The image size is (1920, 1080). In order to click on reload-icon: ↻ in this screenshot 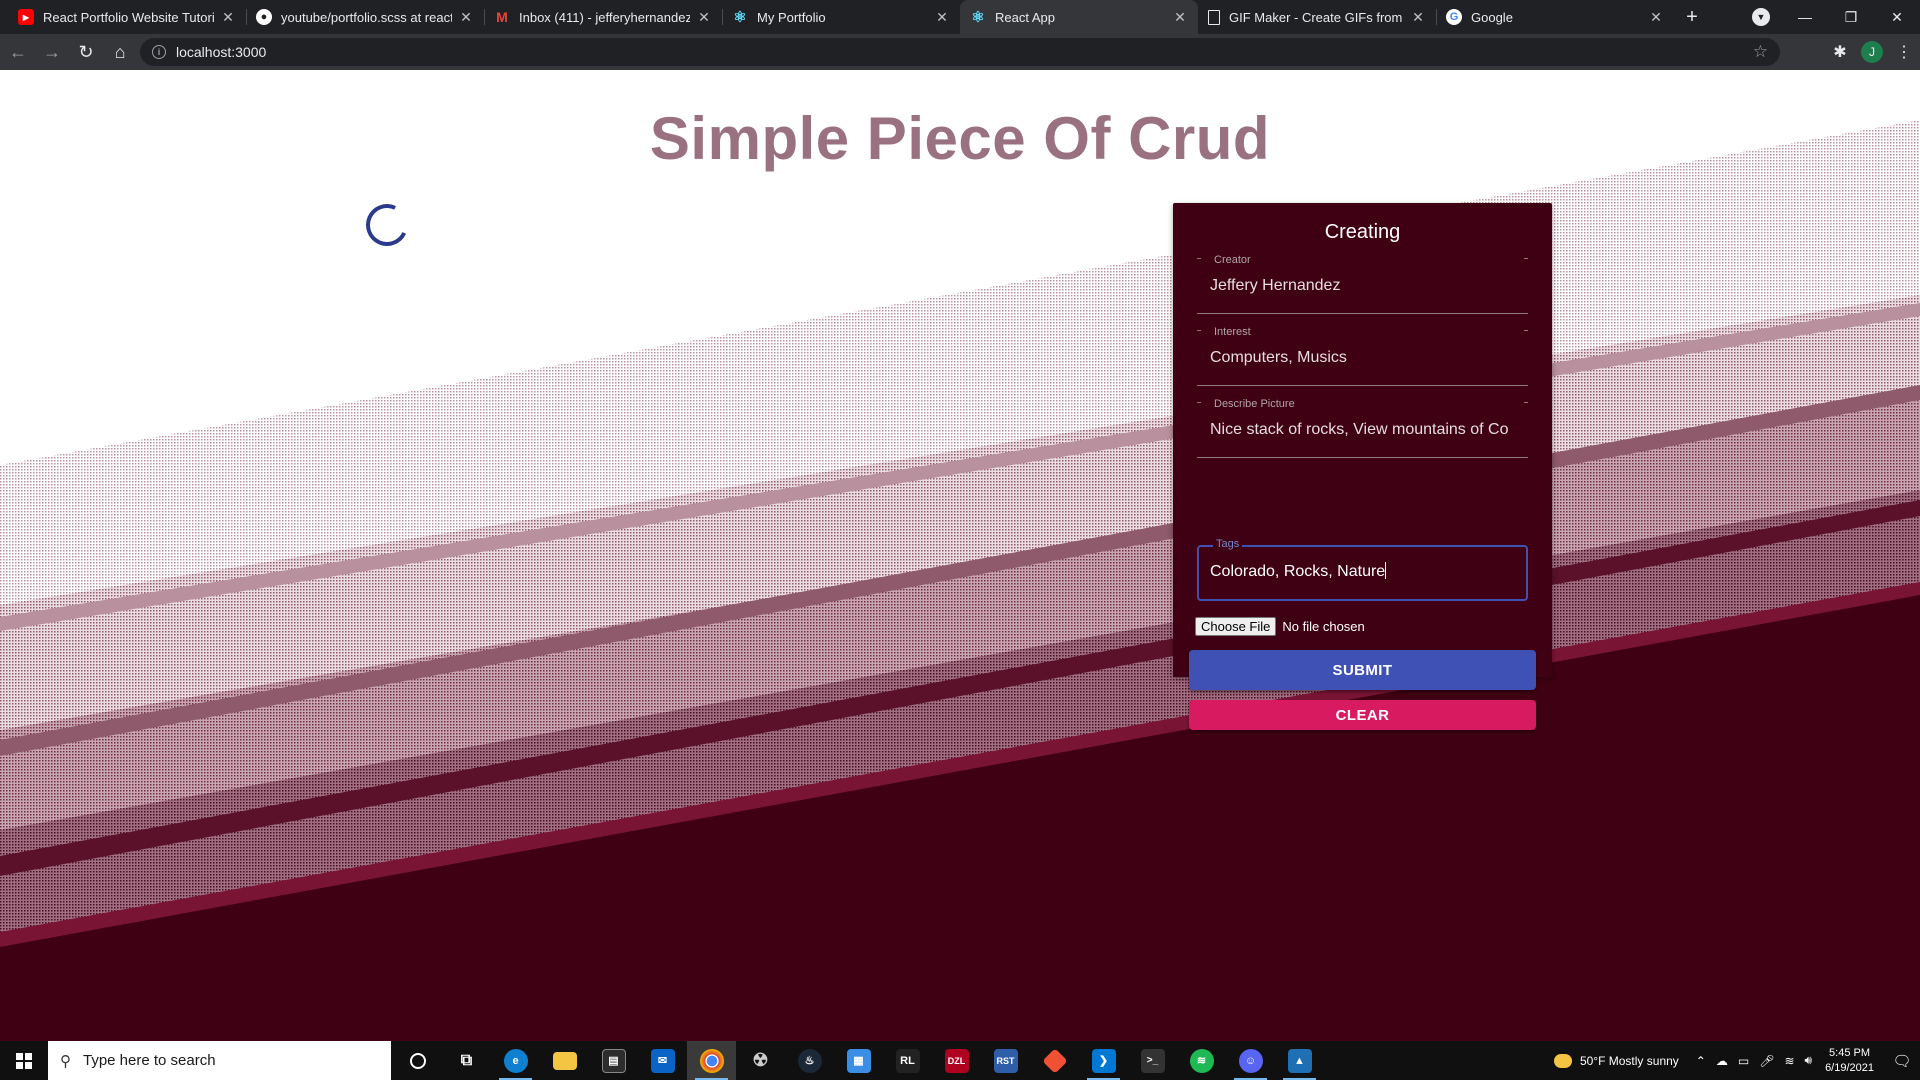, I will do `click(86, 52)`.